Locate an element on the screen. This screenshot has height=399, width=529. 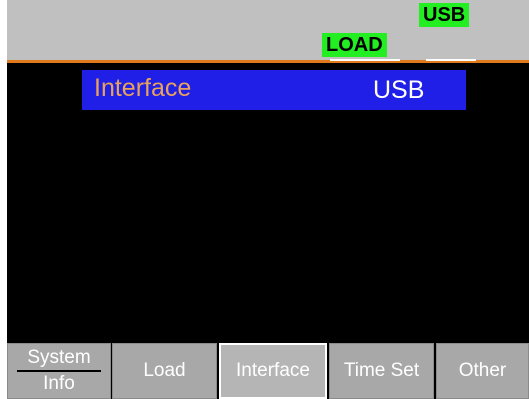
softkey-load: Load is located at coordinates (164, 371).